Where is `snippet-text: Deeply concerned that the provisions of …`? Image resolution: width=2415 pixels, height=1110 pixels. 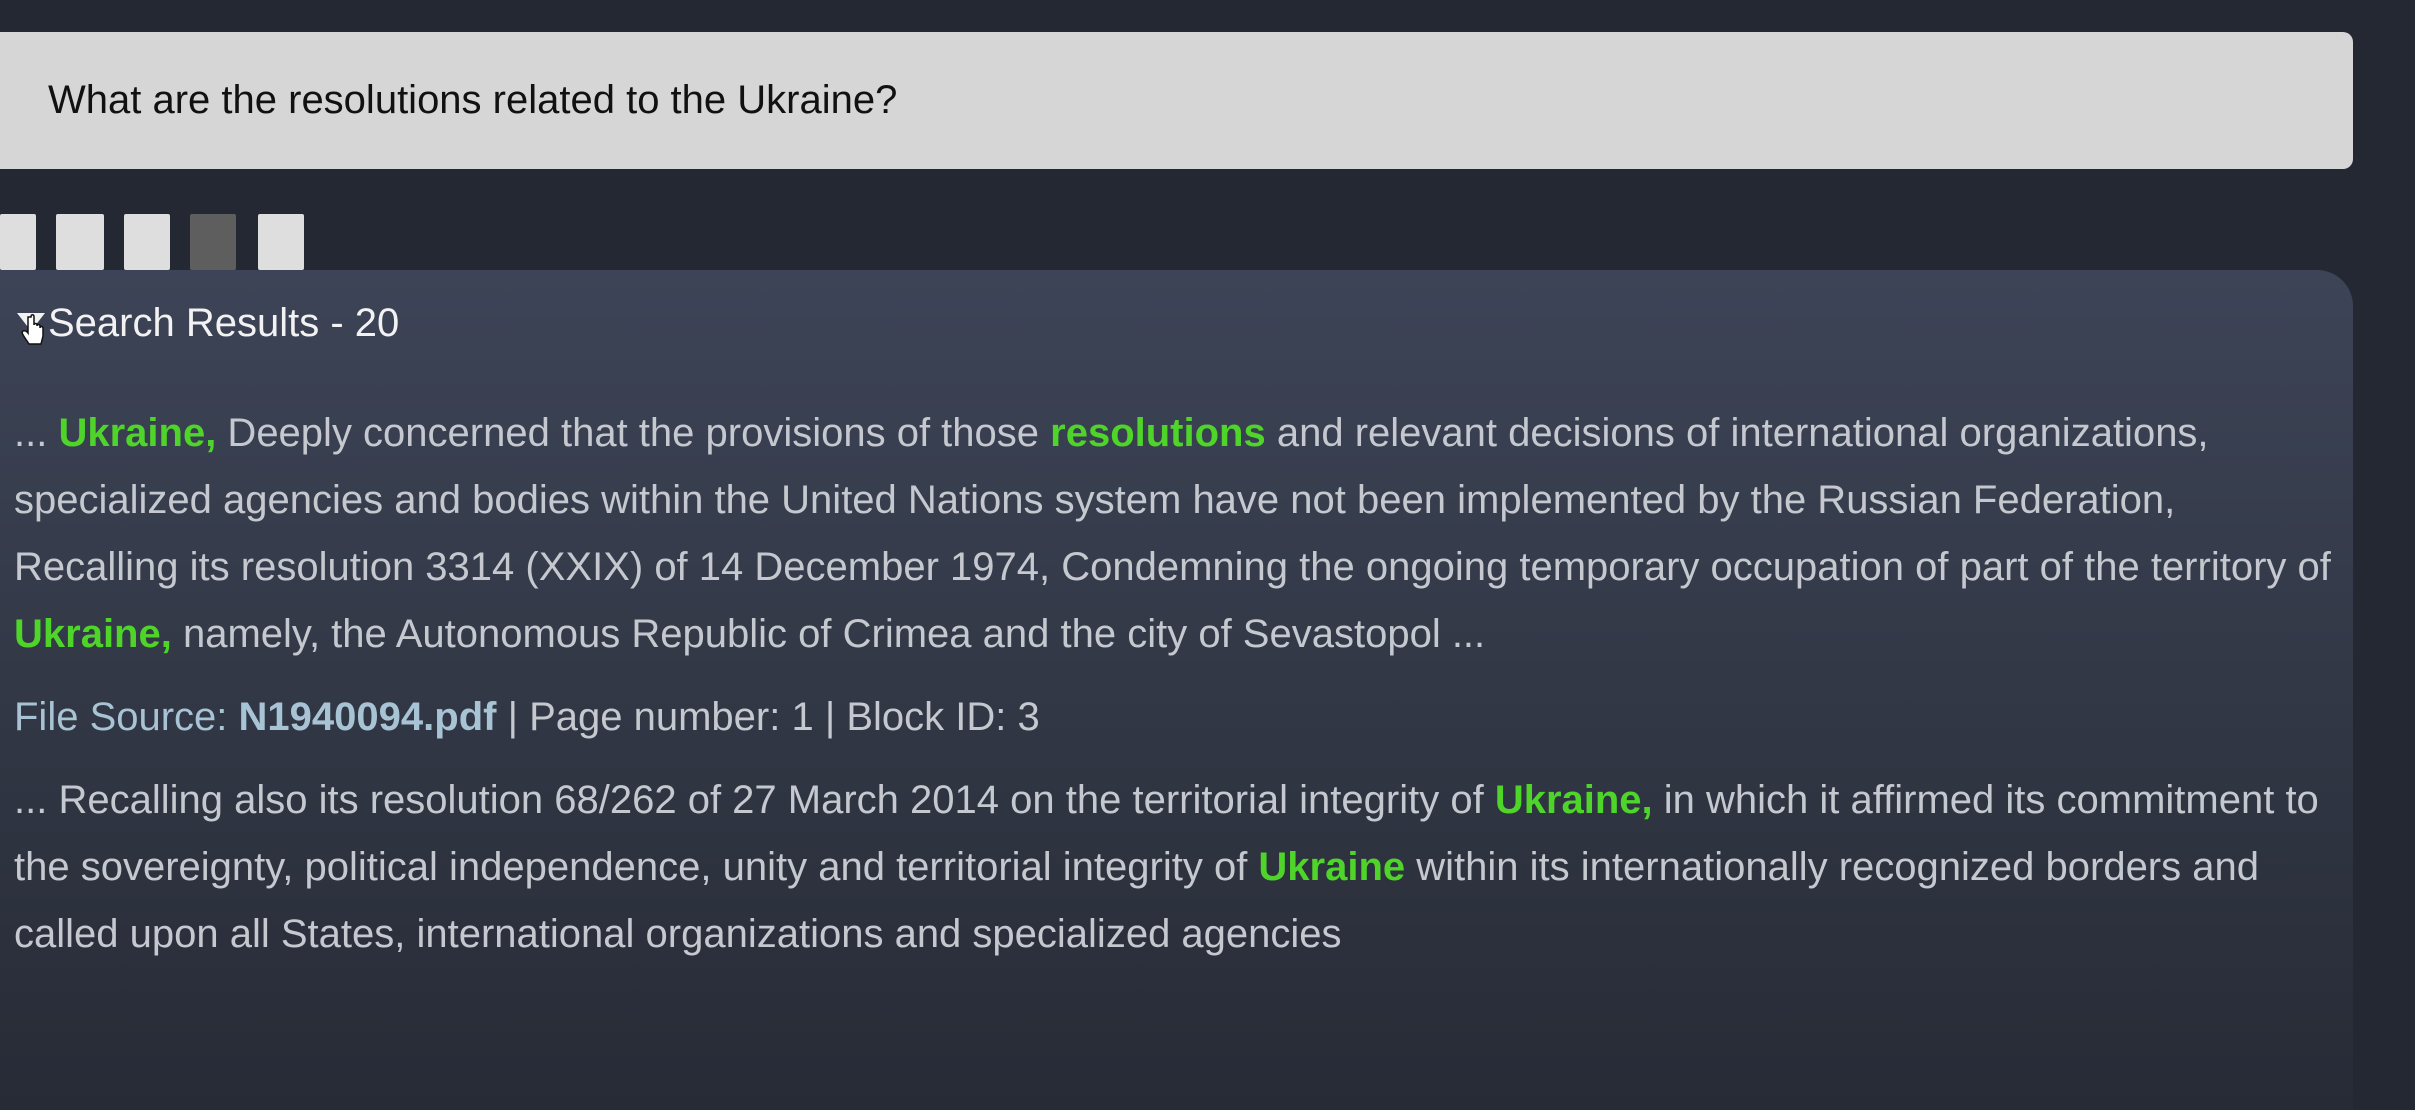
snippet-text: Deeply concerned that the provisions of … is located at coordinates (633, 433).